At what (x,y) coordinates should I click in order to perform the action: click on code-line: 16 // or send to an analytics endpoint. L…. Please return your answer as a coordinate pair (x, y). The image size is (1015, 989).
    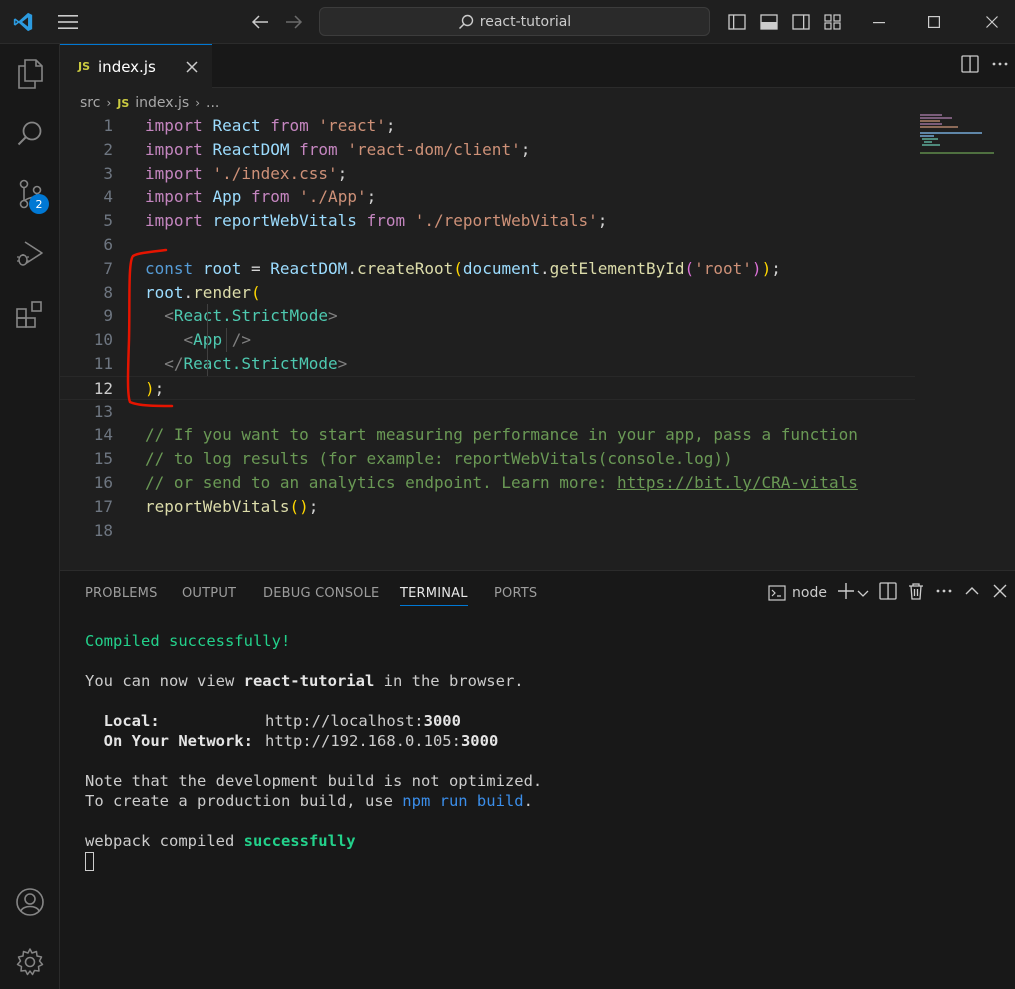
    Looking at the image, I should click on (487, 483).